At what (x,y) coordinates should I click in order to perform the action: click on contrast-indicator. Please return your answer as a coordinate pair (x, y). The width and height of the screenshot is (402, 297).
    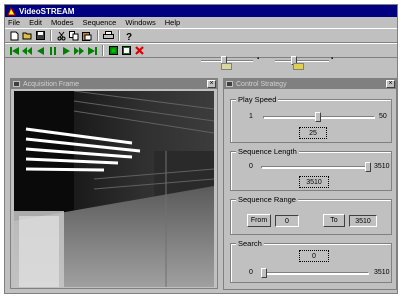
    Looking at the image, I should click on (298, 66).